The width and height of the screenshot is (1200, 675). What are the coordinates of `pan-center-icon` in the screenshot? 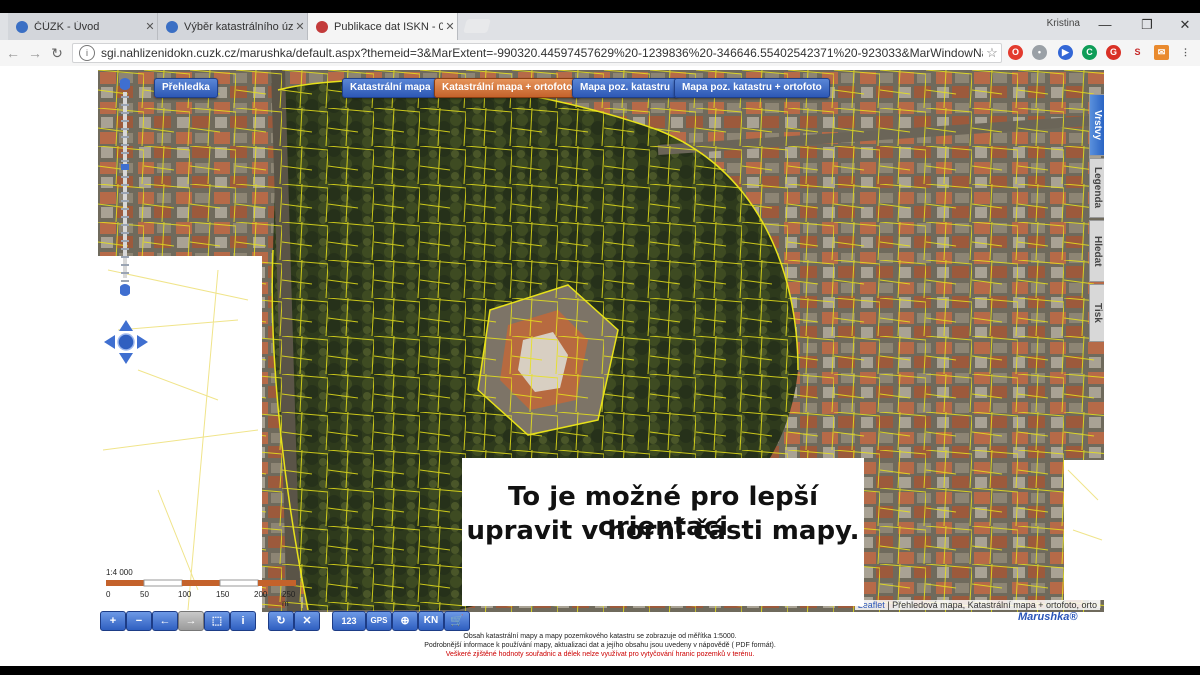 It's located at (126, 342).